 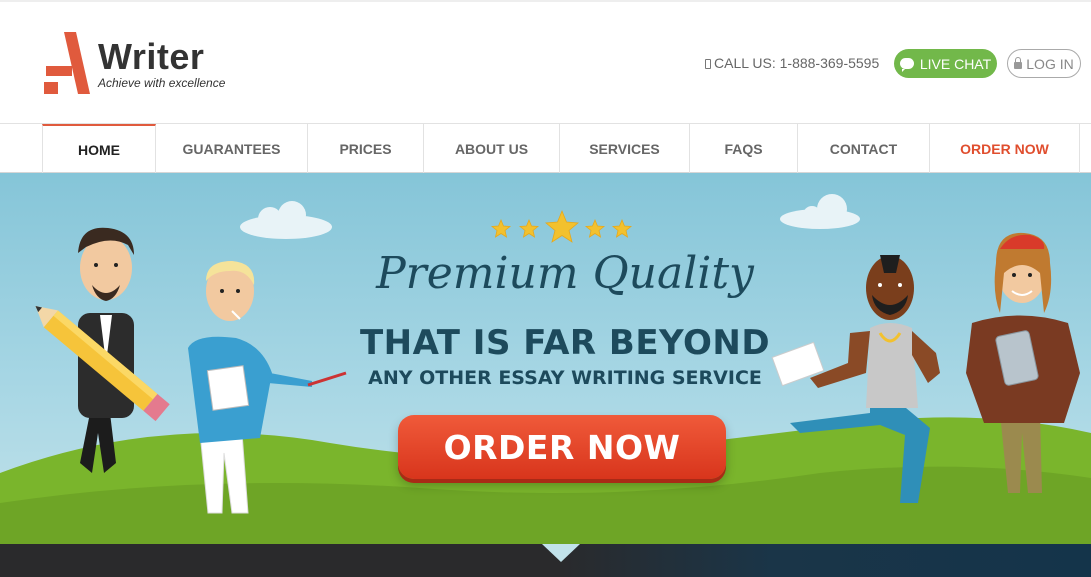 I want to click on nav-label: PRICES, so click(x=365, y=148).